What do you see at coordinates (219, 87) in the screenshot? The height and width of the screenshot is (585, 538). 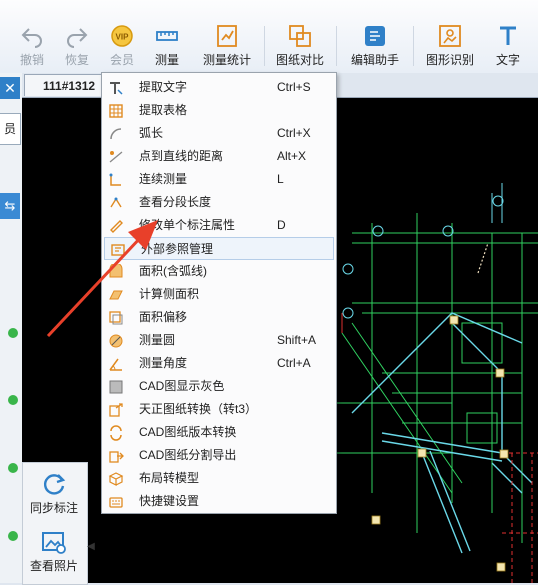 I see `menu-item-extract-text: 提取文字 Ctrl+S` at bounding box center [219, 87].